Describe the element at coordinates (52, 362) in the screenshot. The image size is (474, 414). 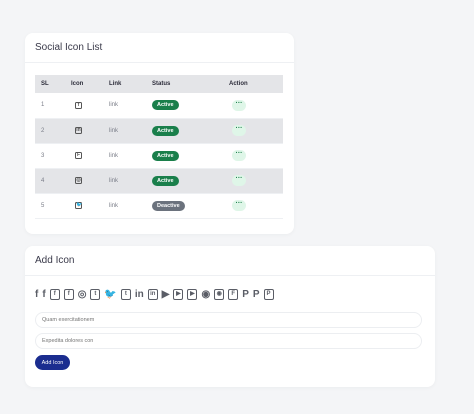
I see `add-icon-button: Add Icon` at that location.